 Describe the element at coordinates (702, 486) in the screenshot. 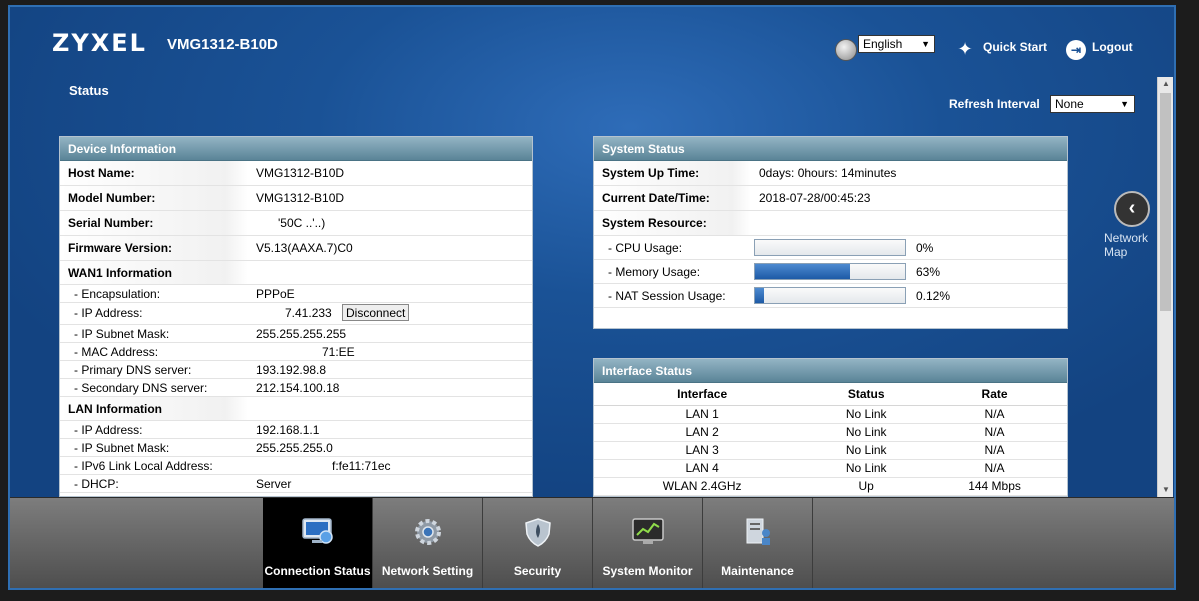

I see `table-cell: WLAN 2.4GHz` at that location.